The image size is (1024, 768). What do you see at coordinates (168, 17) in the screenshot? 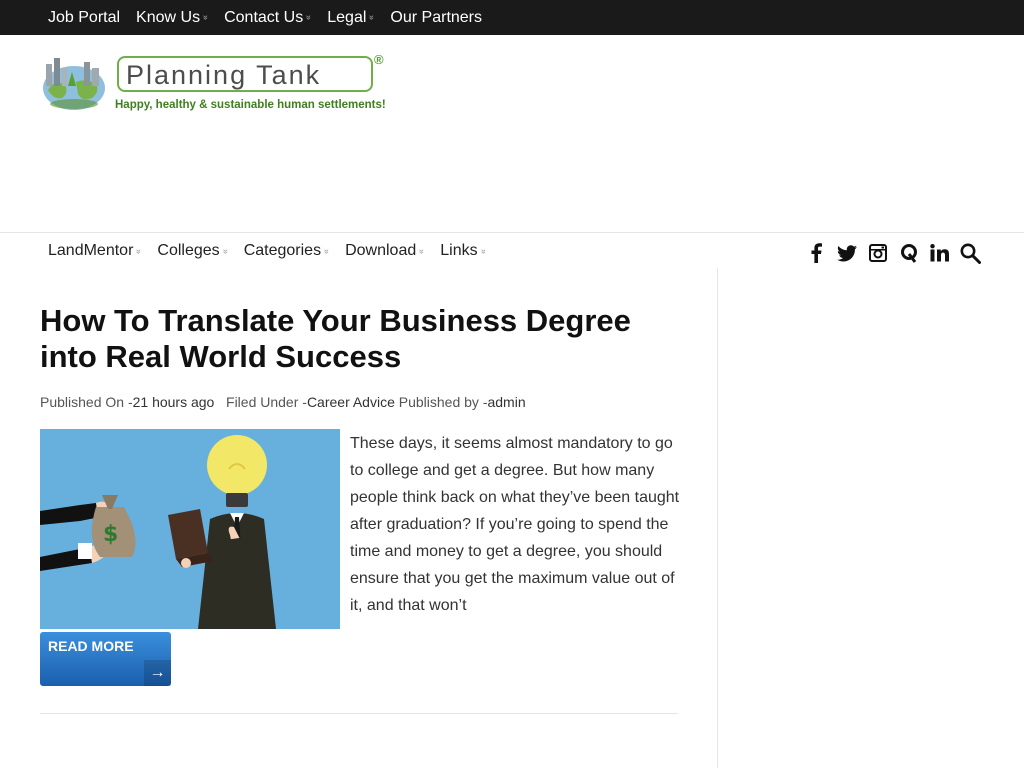
I see `top-nav-label: Know Us` at bounding box center [168, 17].